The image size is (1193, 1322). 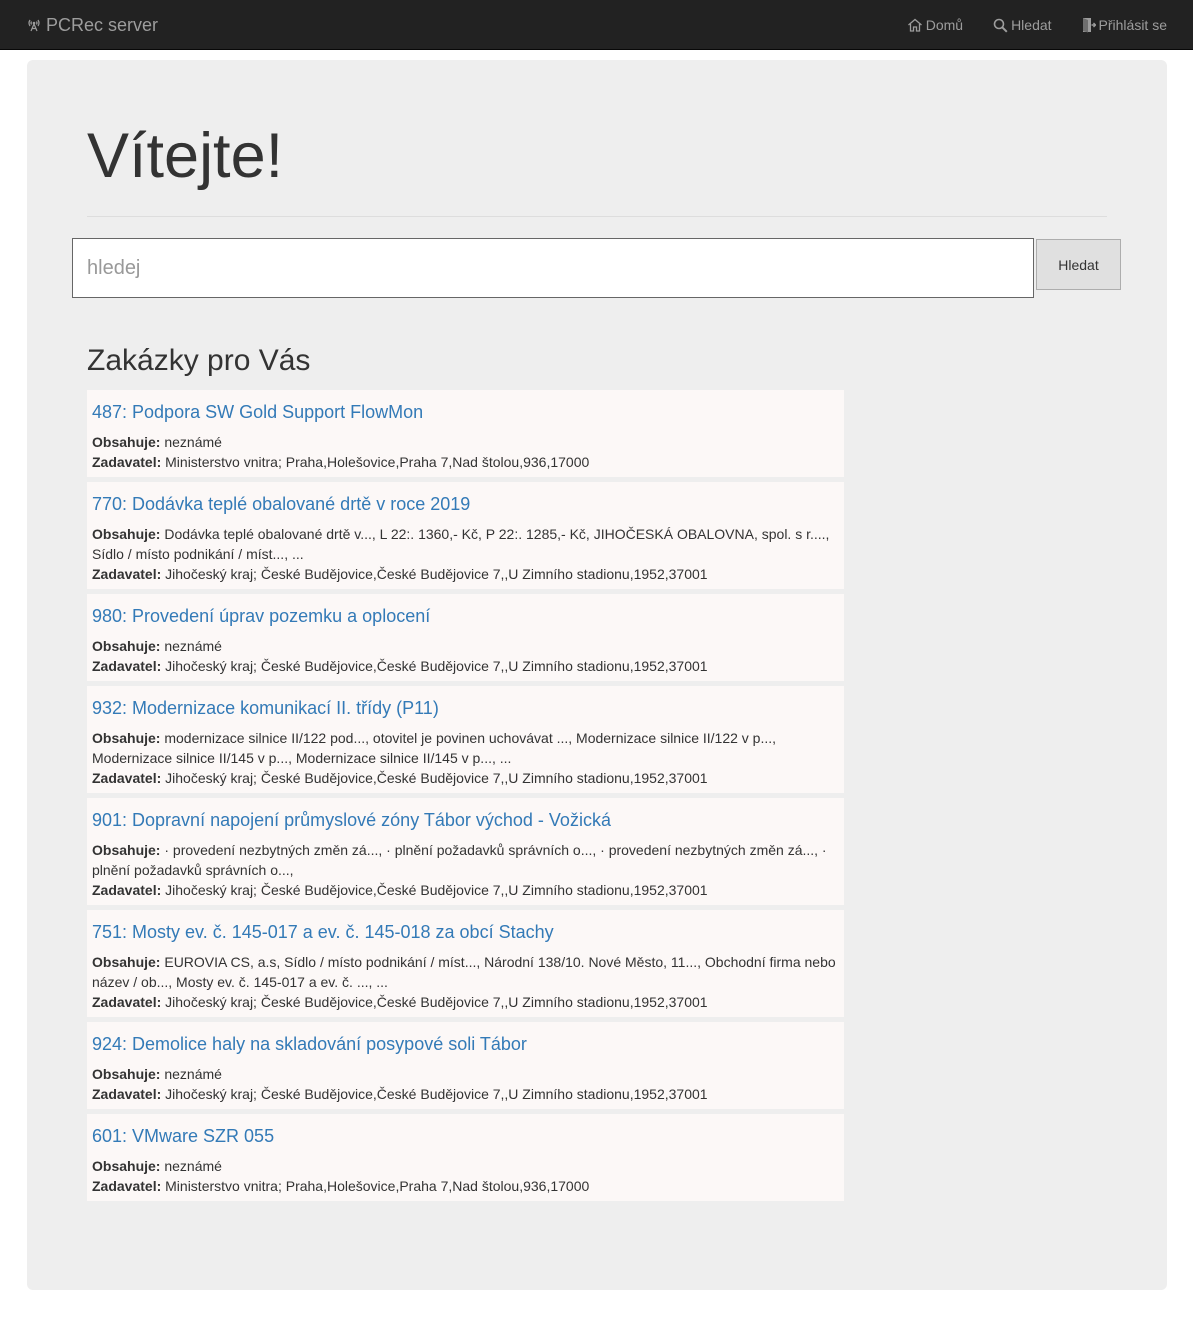 I want to click on login-icon, so click(x=1089, y=25).